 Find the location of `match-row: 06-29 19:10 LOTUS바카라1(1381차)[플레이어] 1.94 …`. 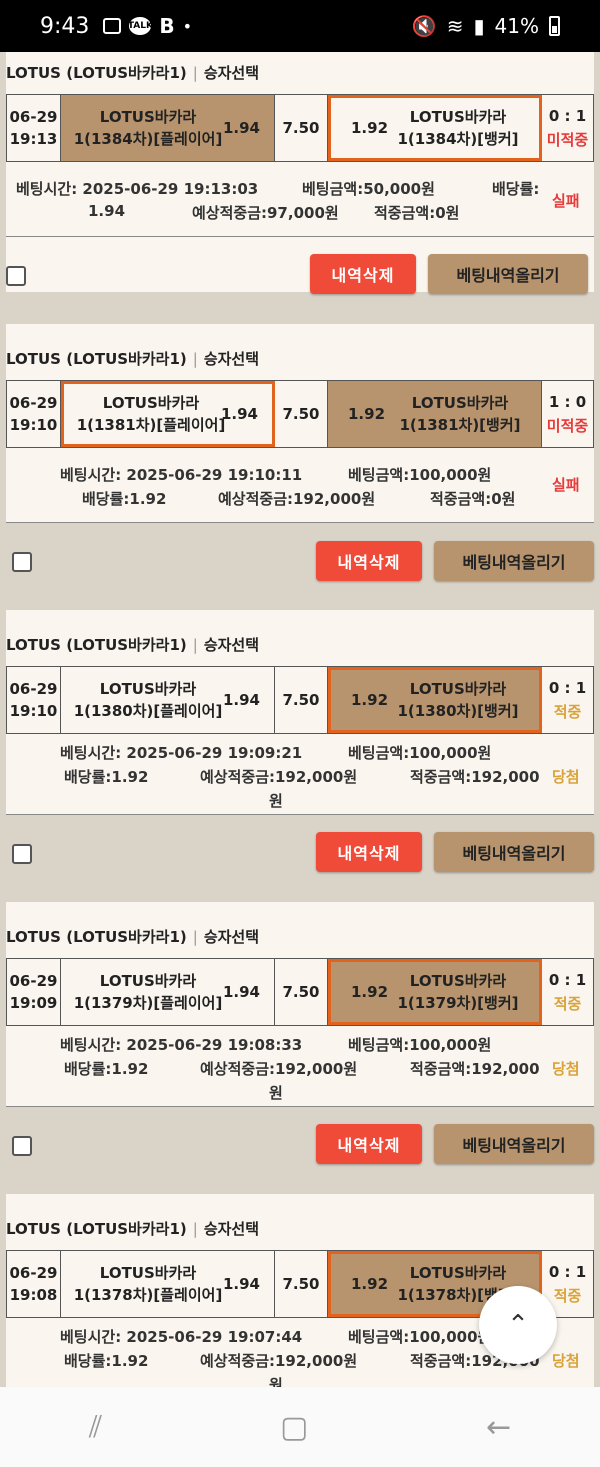

match-row: 06-29 19:10 LOTUS바카라1(1381차)[플레이어] 1.94 … is located at coordinates (300, 414).